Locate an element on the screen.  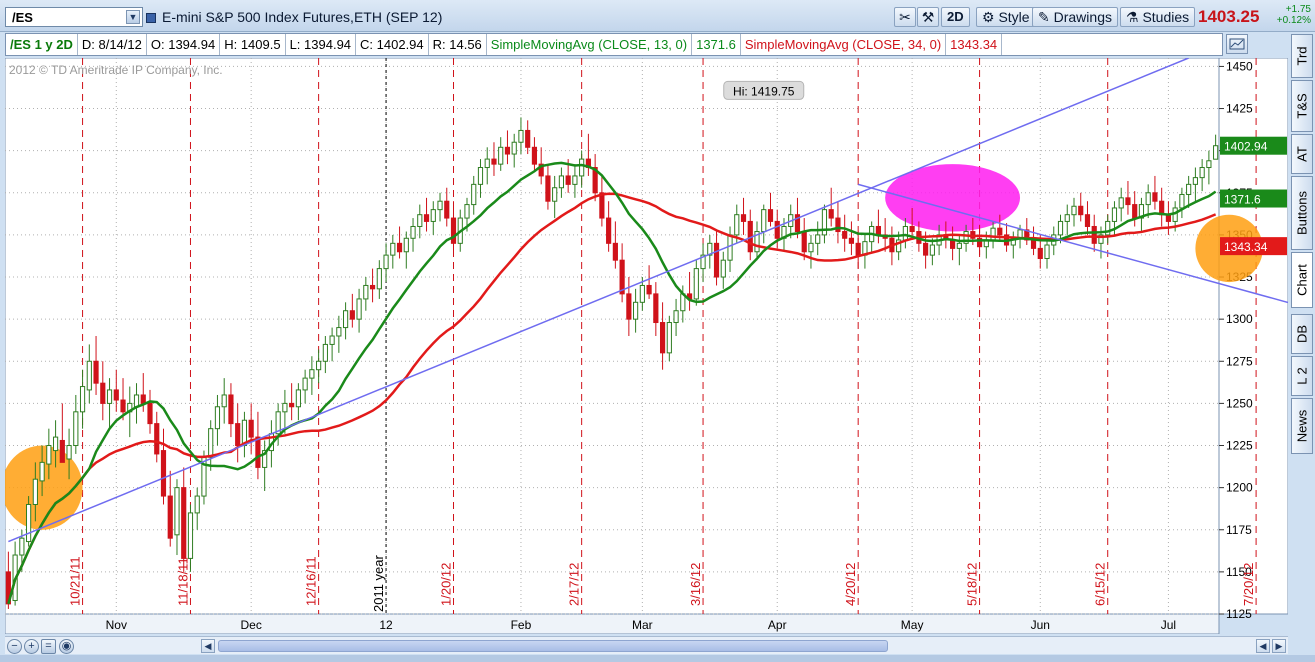
y-tick-label: 1275 is located at coordinates (1239, 361).